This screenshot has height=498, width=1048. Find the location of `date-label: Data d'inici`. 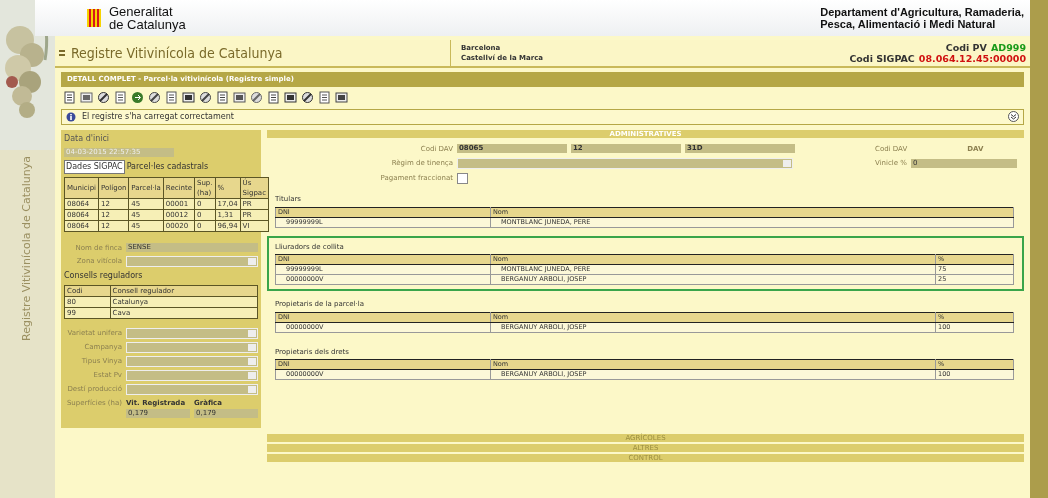

date-label: Data d'inici is located at coordinates (87, 138).